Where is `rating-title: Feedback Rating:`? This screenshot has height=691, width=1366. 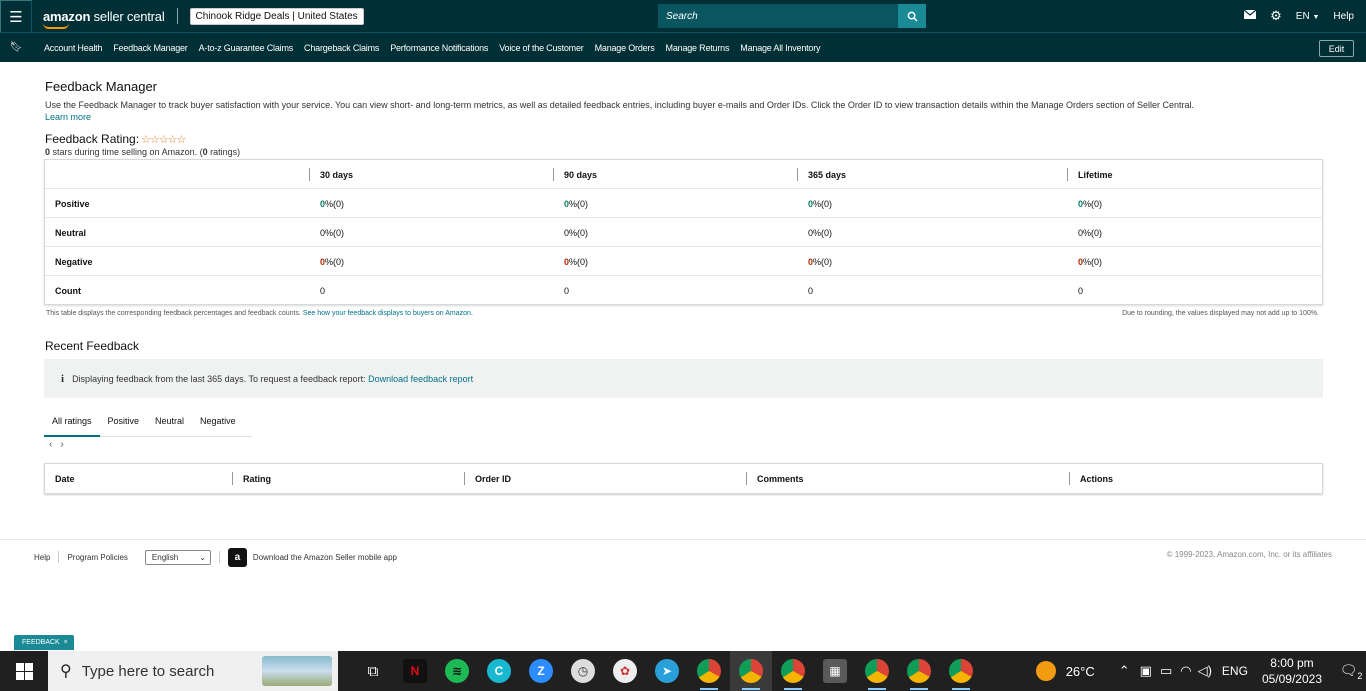
rating-title: Feedback Rating: is located at coordinates (92, 139).